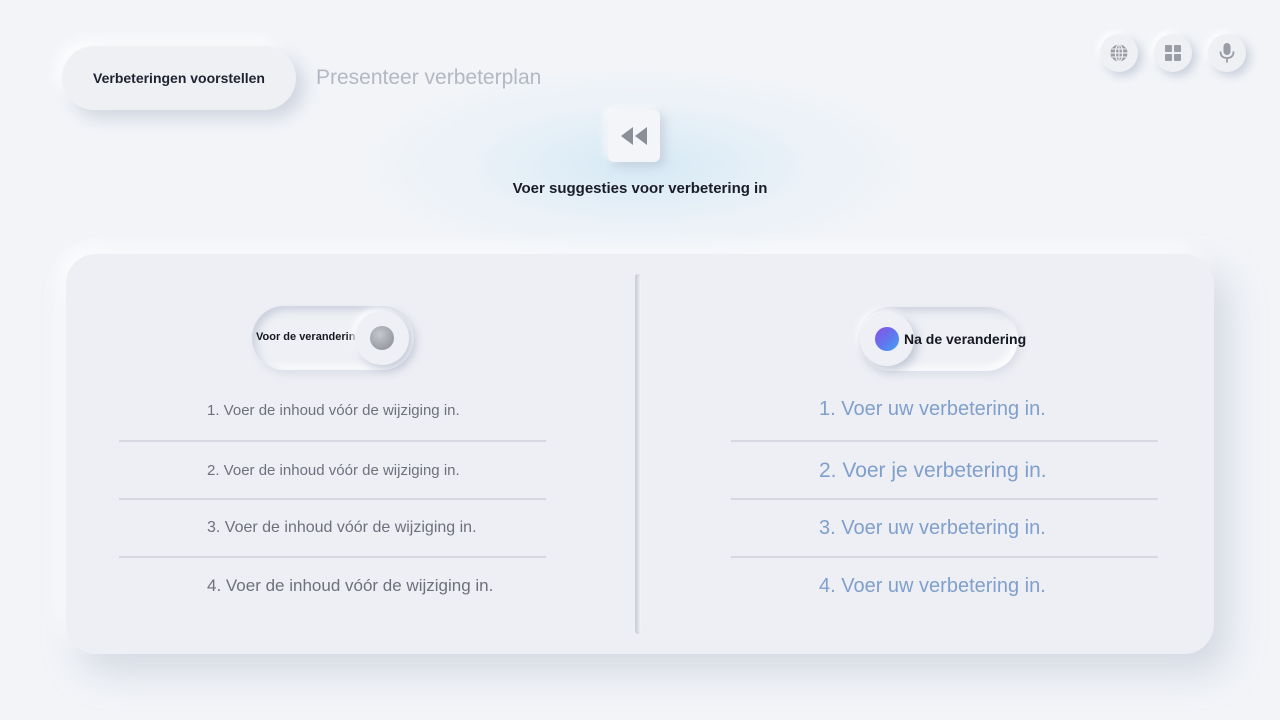  I want to click on microphone-icon, so click(1227, 53).